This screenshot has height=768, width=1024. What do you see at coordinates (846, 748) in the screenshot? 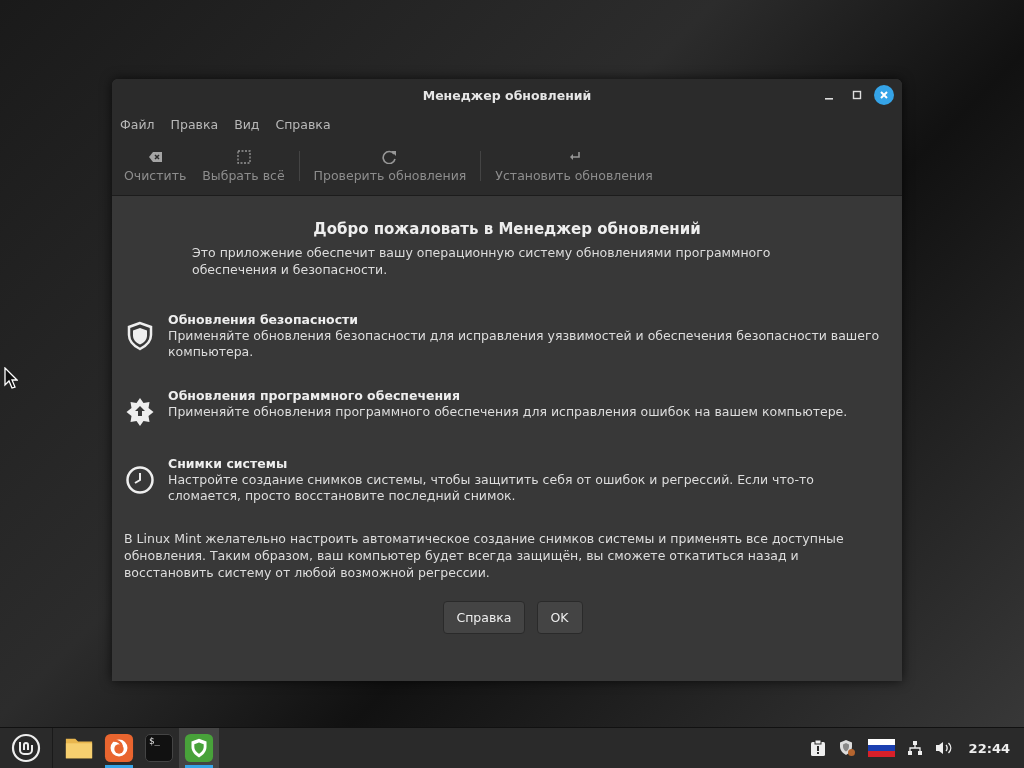
I see `shield-tray-icon` at bounding box center [846, 748].